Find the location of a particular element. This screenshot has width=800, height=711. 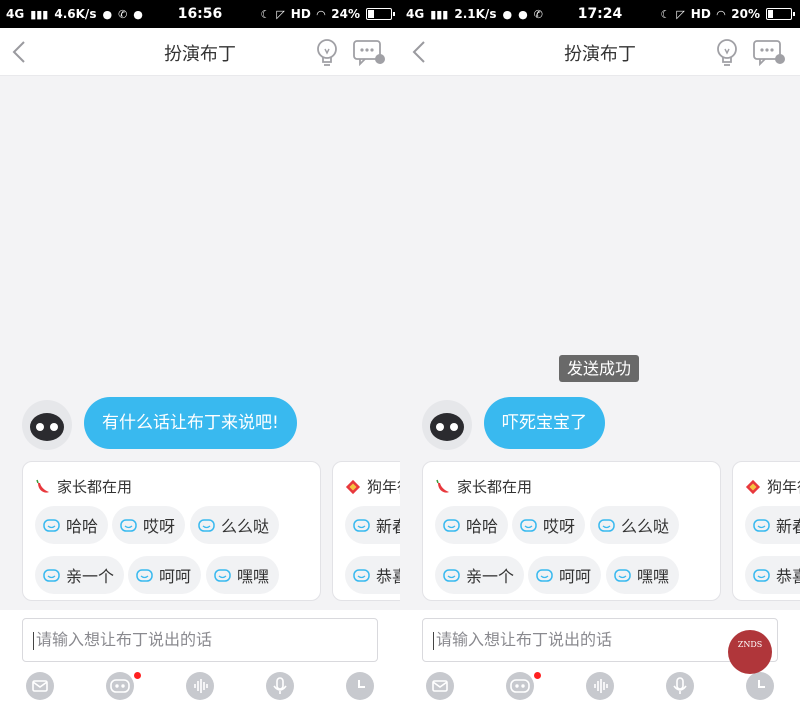

phrase-label: 恭喜 is located at coordinates (788, 576).